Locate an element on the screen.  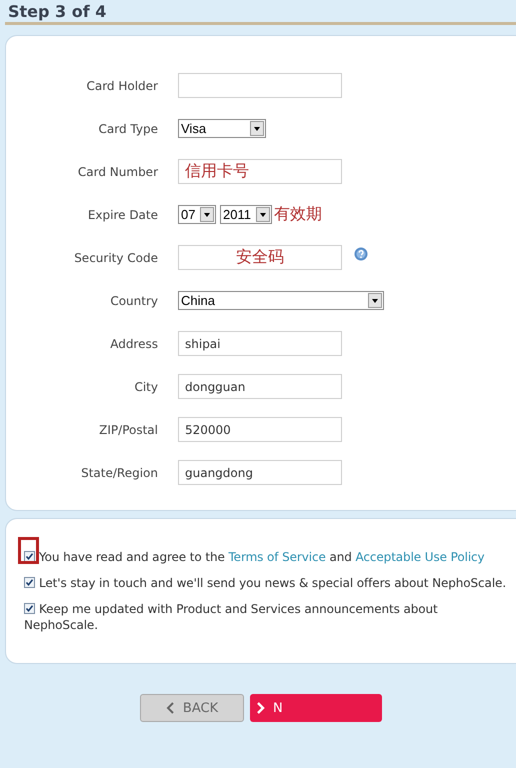
year-dropdown: 2011 is located at coordinates (246, 214).